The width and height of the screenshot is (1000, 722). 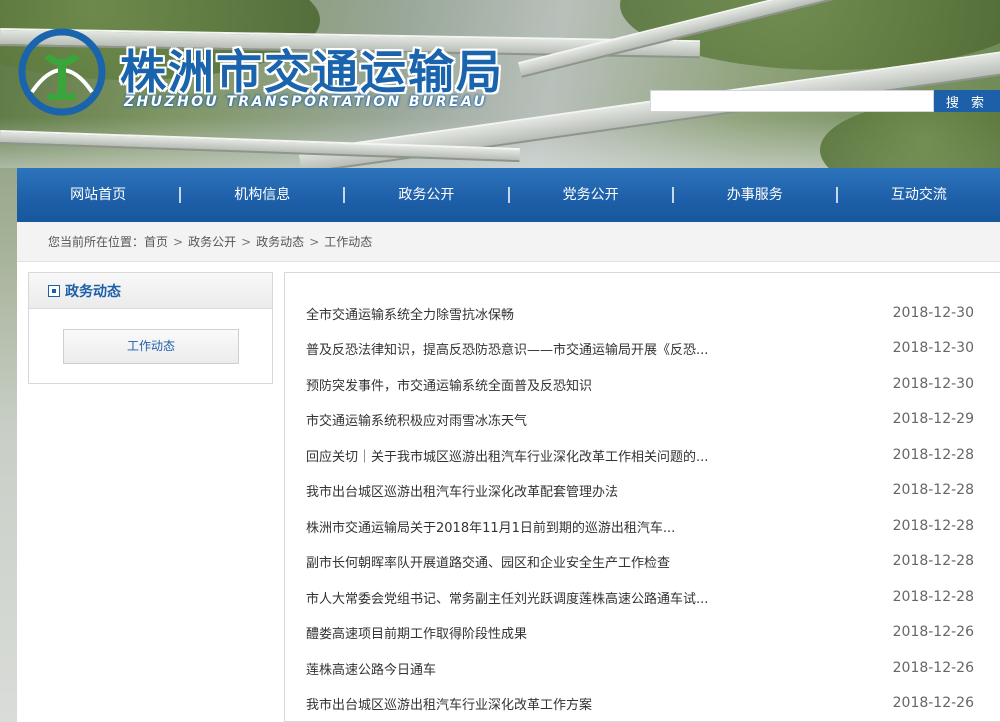 What do you see at coordinates (755, 195) in the screenshot?
I see `nav-item-services: 办事服务` at bounding box center [755, 195].